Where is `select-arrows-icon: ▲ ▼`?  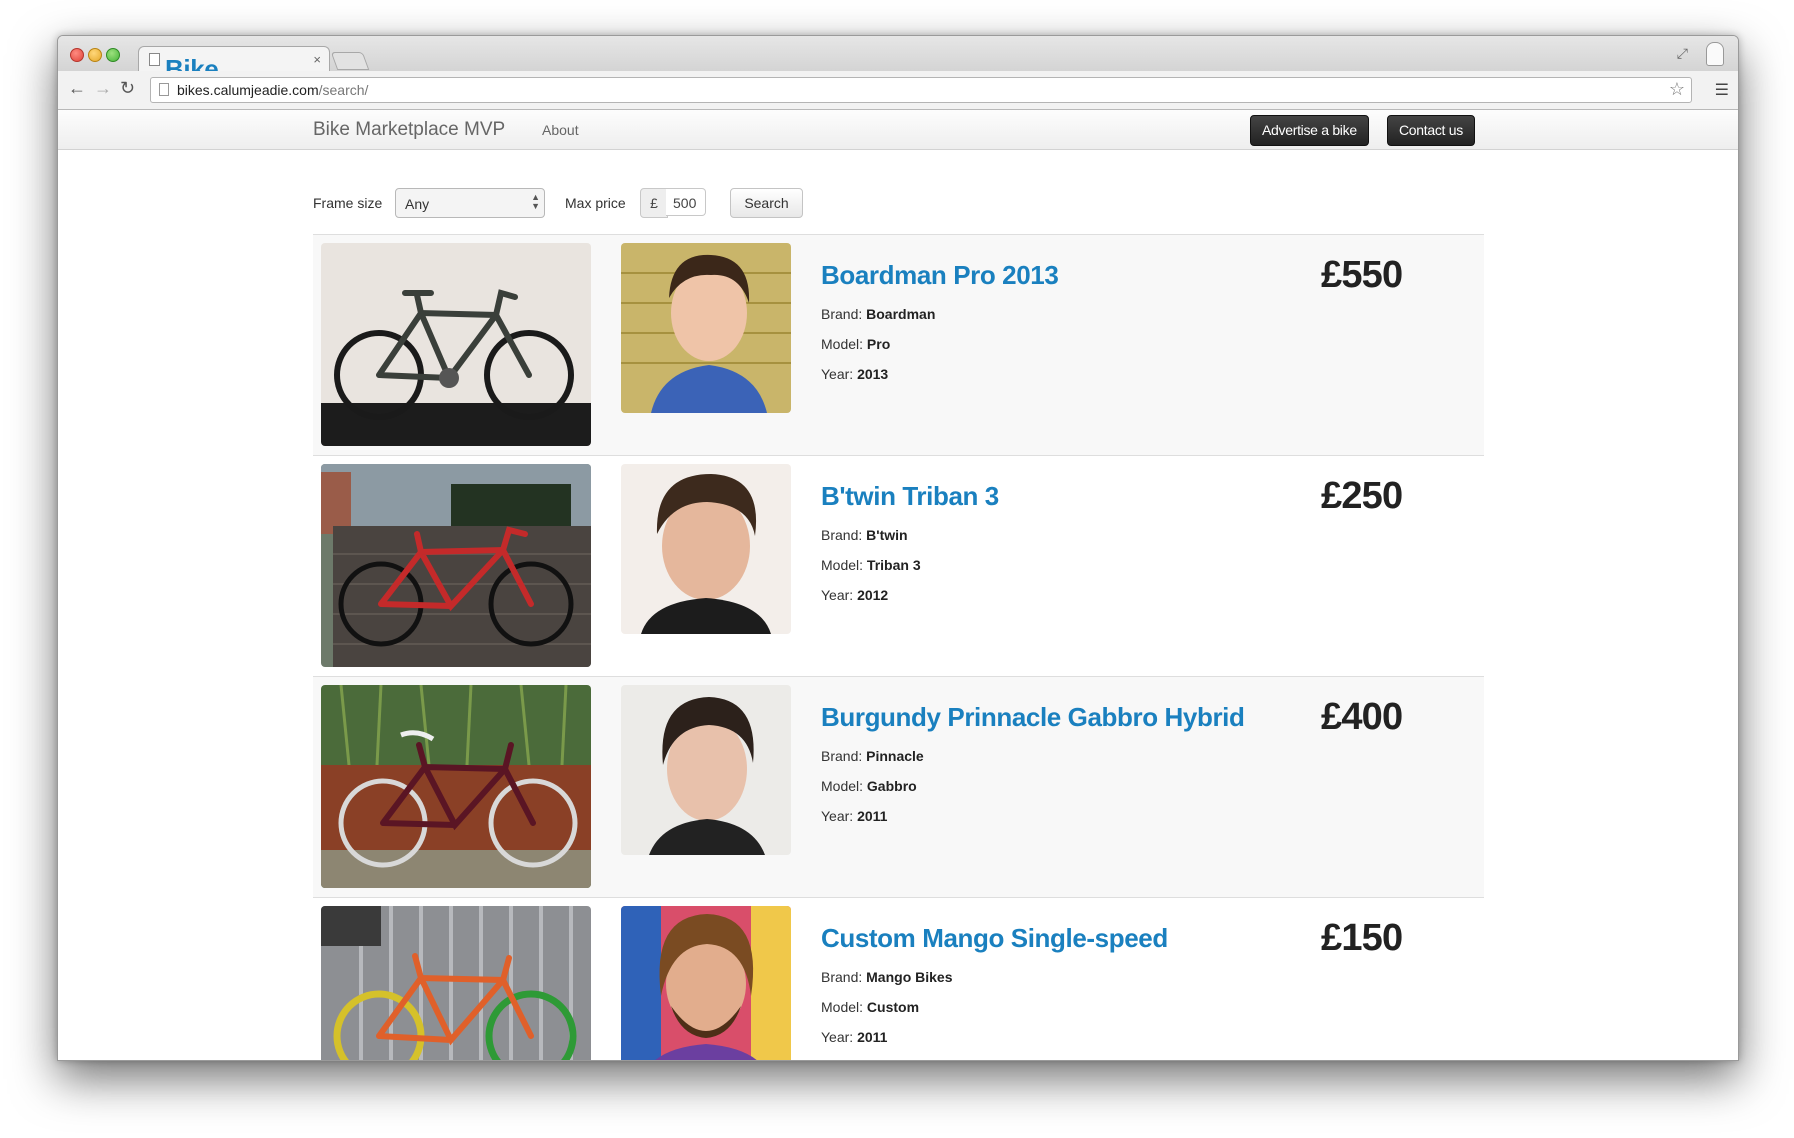
select-arrows-icon: ▲ ▼ is located at coordinates (535, 201).